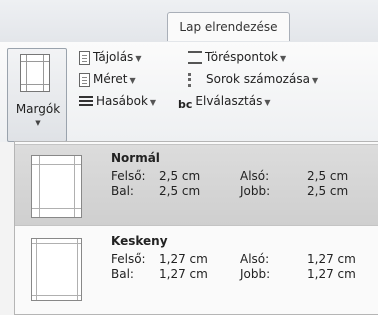 This screenshot has width=378, height=315. I want to click on line-numbers-button: Sorok számozása ▼, so click(253, 79).